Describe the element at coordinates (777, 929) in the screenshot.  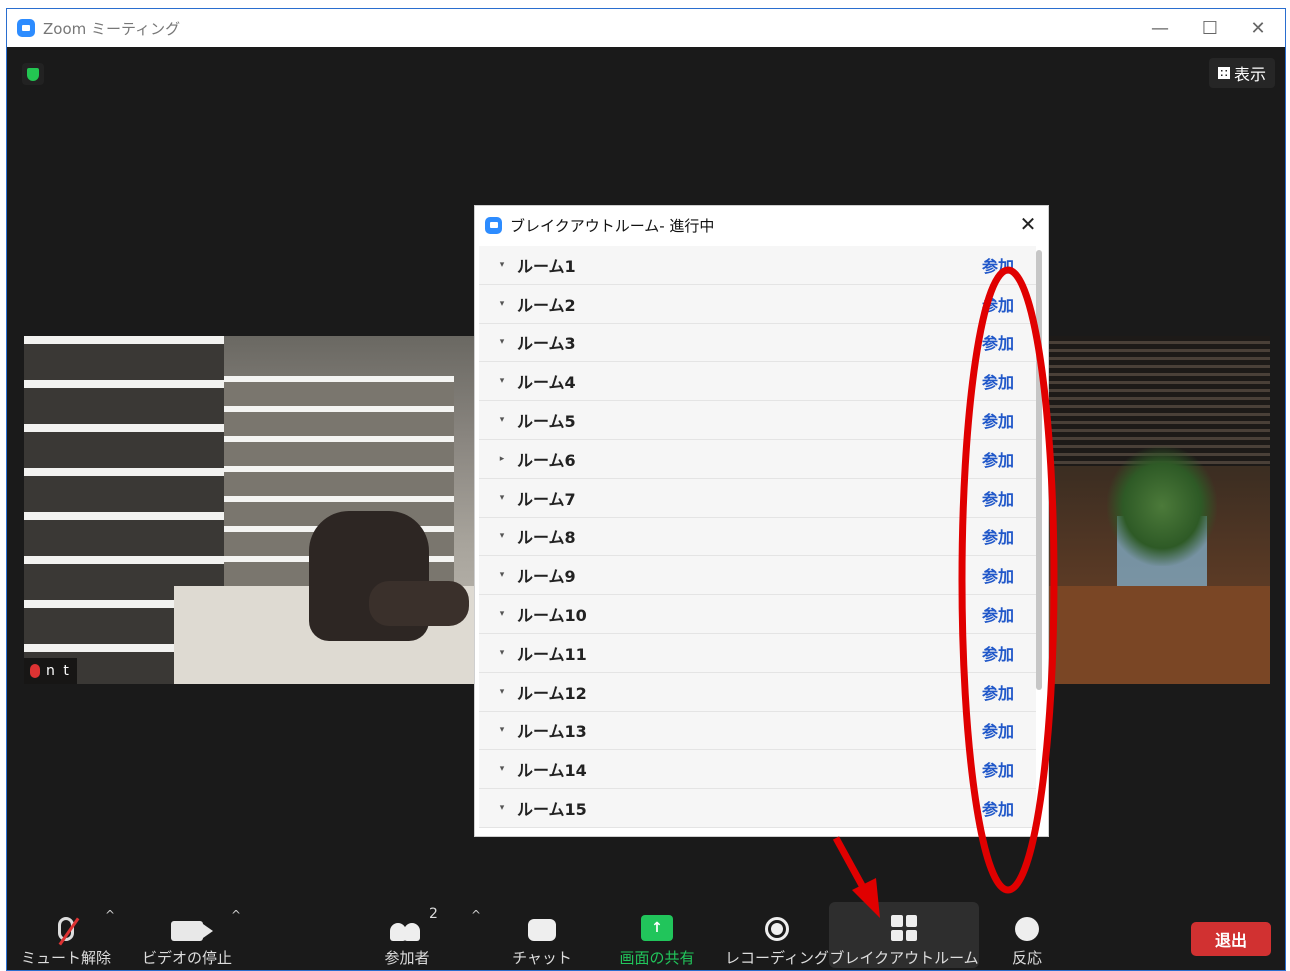
I see `record-icon` at that location.